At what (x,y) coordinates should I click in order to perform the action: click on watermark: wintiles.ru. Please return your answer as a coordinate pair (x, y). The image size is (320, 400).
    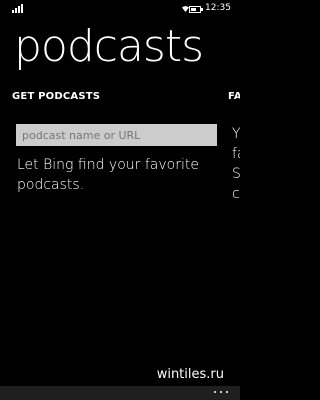
    Looking at the image, I should click on (190, 374).